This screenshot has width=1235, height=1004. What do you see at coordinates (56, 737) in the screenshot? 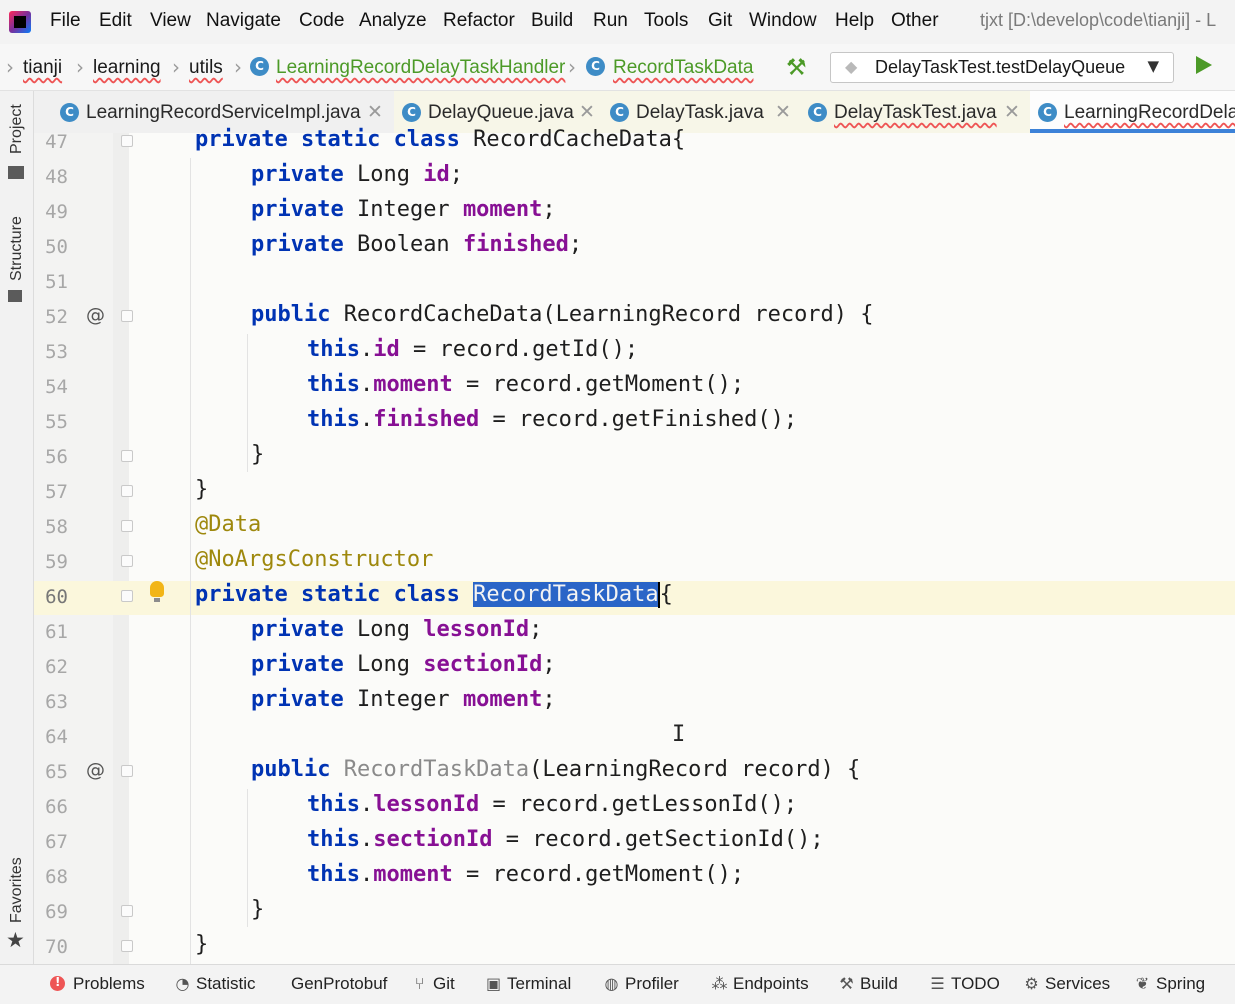
I see `line-number: 64` at bounding box center [56, 737].